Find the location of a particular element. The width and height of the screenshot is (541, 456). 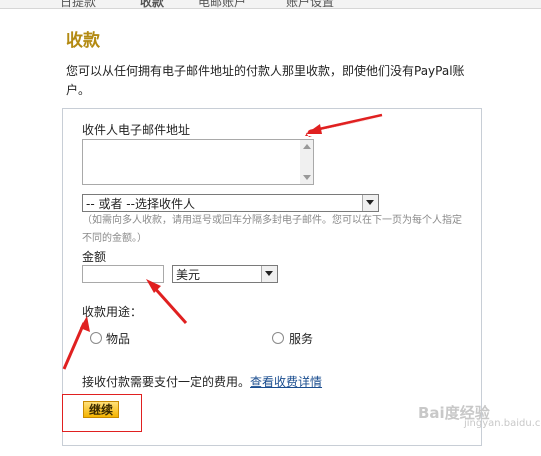

arrow-annotation-purpose-shaft is located at coordinates (74, 346).